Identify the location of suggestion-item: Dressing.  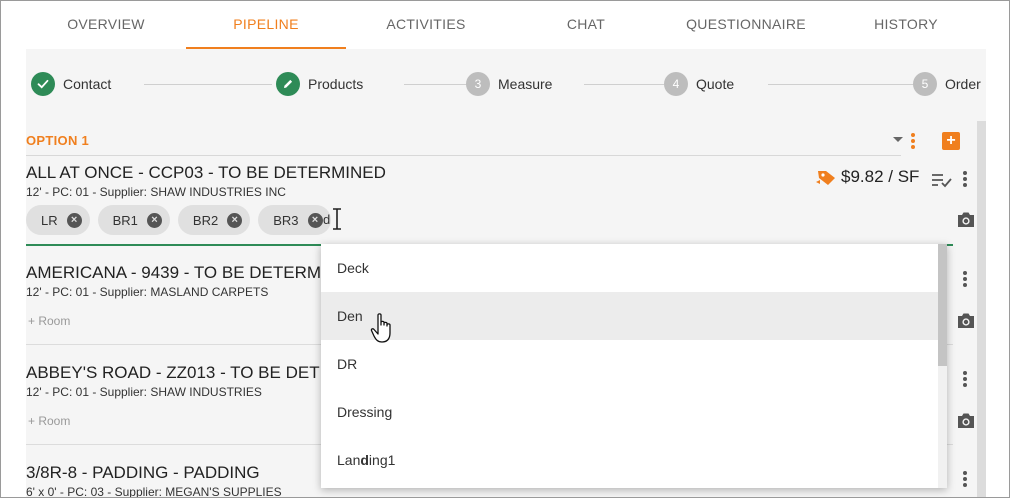
(634, 412).